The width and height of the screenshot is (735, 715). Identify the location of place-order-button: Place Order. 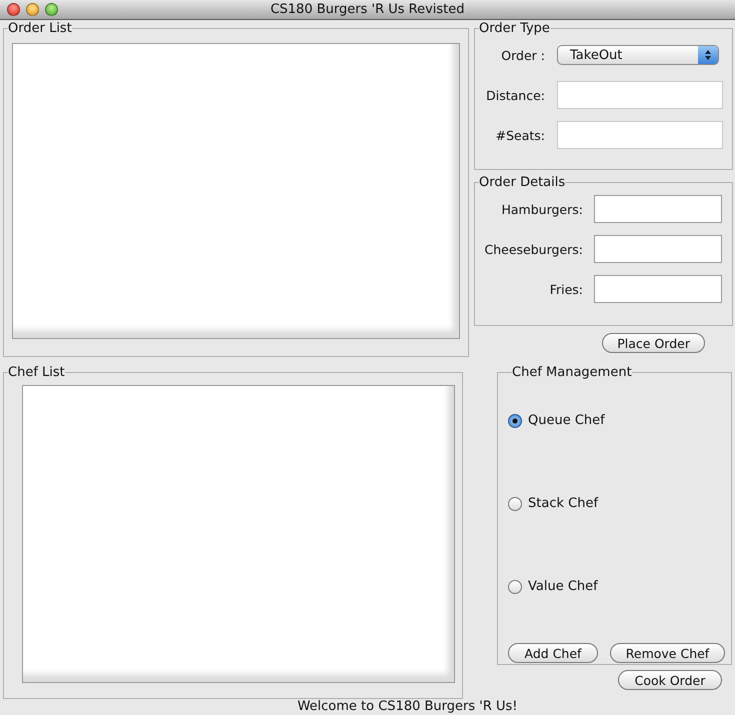
(653, 343).